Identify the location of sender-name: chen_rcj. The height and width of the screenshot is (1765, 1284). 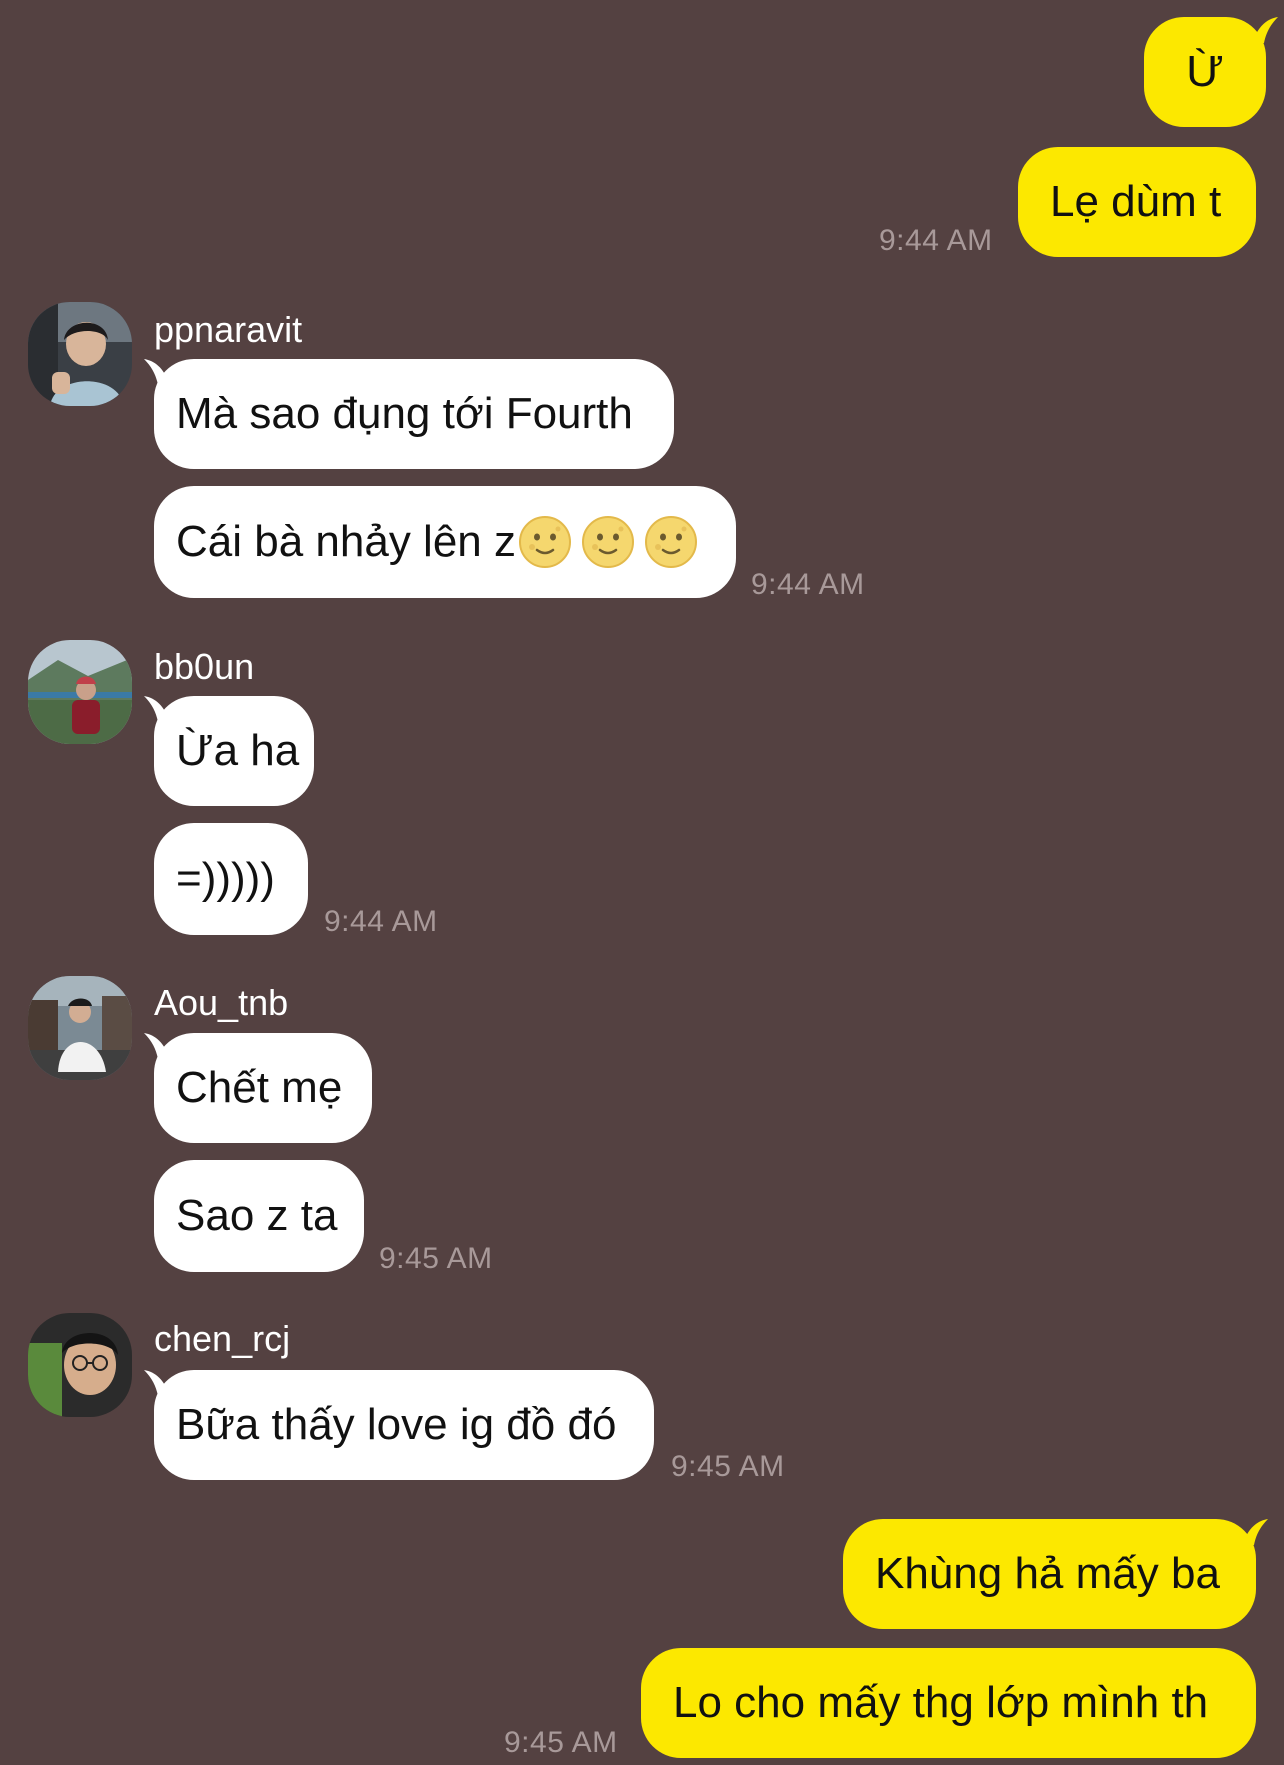
(222, 1338).